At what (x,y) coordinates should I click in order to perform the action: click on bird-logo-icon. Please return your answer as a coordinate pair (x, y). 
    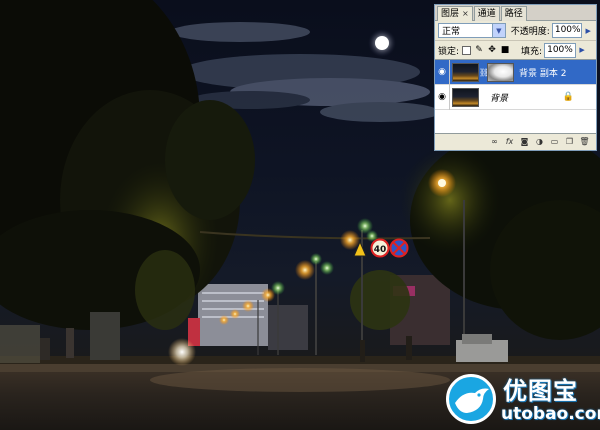
    Looking at the image, I should click on (471, 399).